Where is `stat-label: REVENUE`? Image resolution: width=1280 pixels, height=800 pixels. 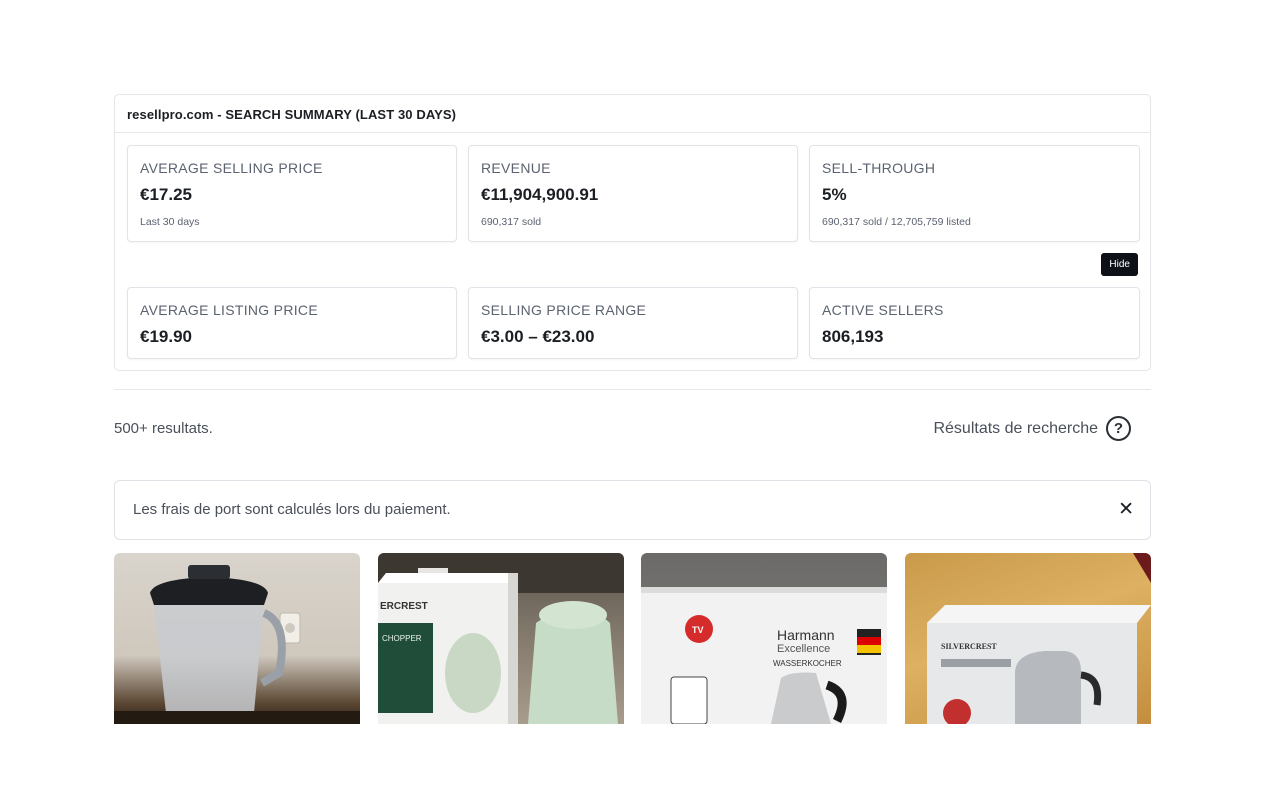 stat-label: REVENUE is located at coordinates (516, 168).